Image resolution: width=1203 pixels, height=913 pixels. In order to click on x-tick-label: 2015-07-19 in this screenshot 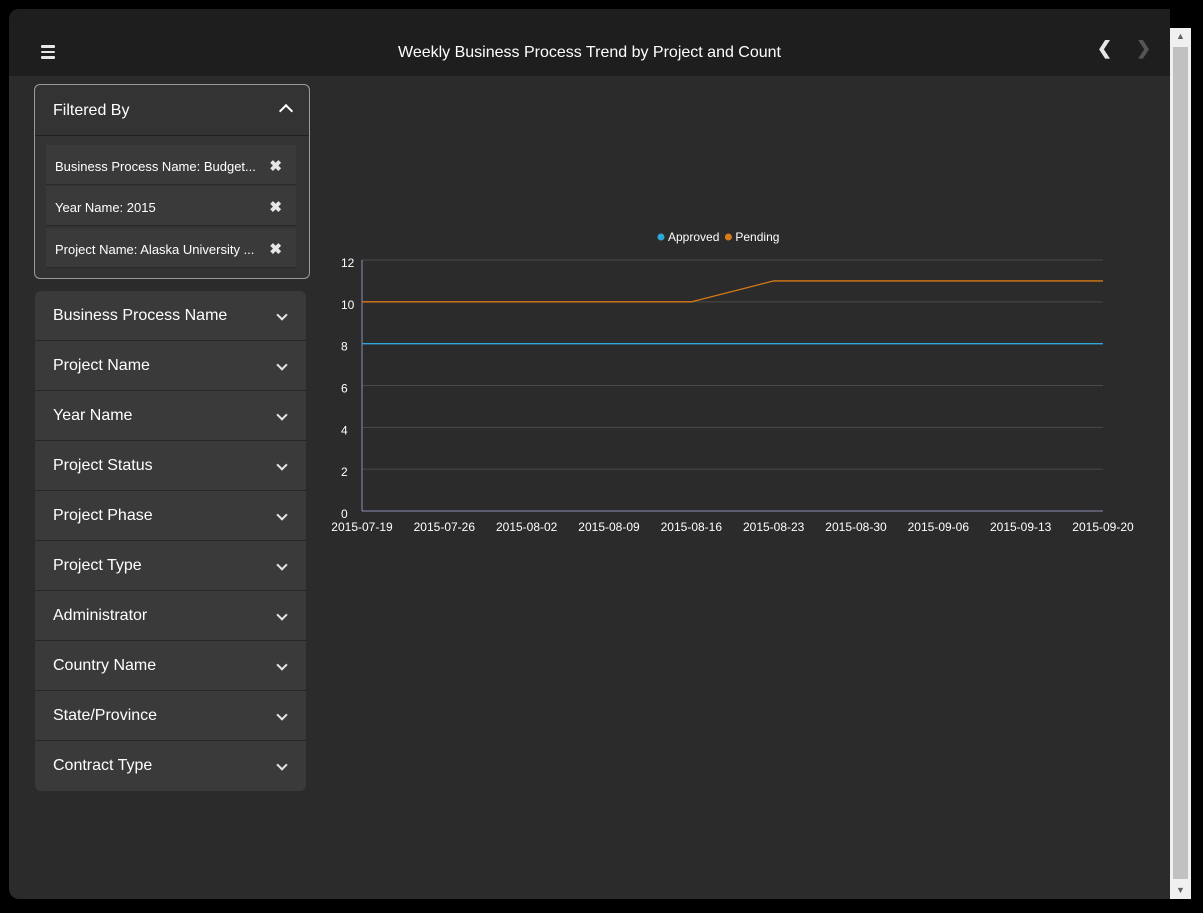, I will do `click(362, 527)`.